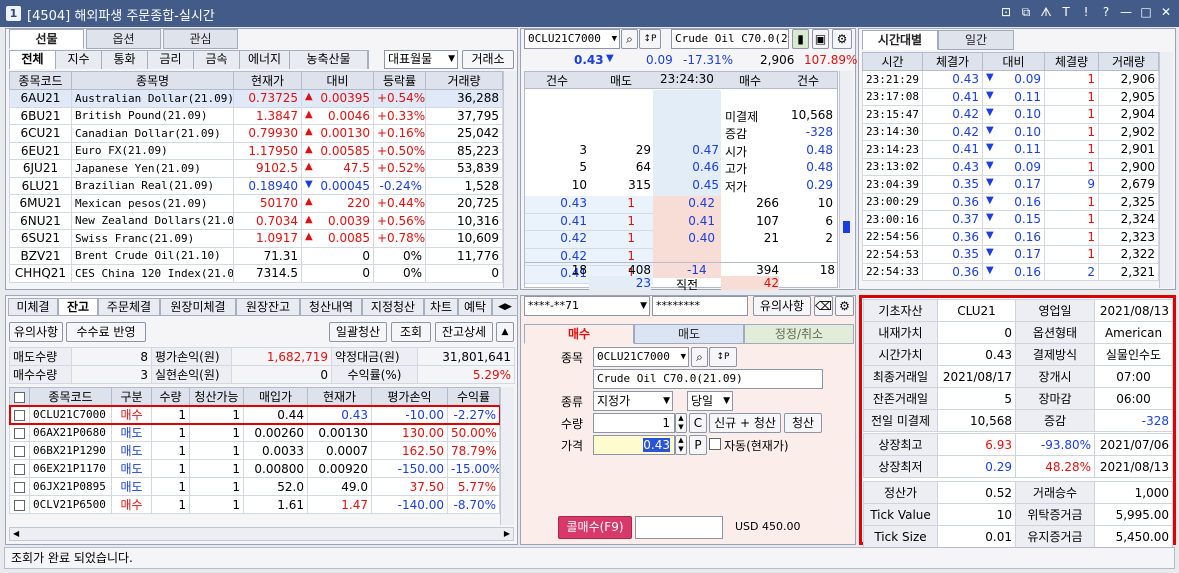  I want to click on order-symbol-input: 0CLU21C7000 ▼, so click(641, 357).